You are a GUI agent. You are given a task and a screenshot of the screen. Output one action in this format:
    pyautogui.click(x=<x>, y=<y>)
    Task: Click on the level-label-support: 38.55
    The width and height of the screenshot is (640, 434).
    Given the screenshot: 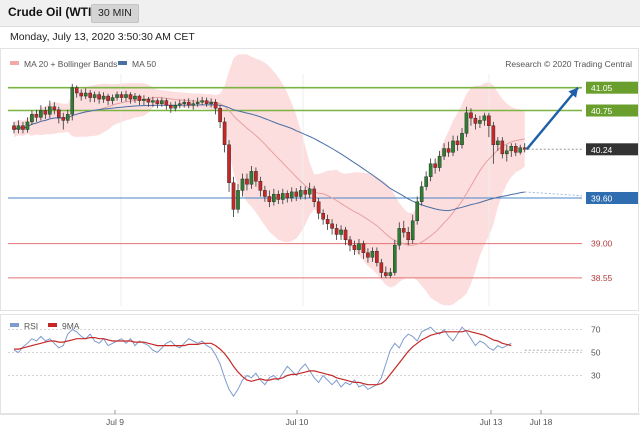 What is the action you would take?
    pyautogui.click(x=602, y=278)
    